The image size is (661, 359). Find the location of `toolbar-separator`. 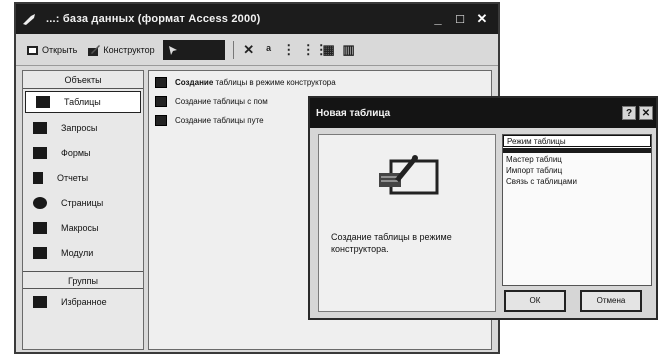

toolbar-separator is located at coordinates (233, 49).